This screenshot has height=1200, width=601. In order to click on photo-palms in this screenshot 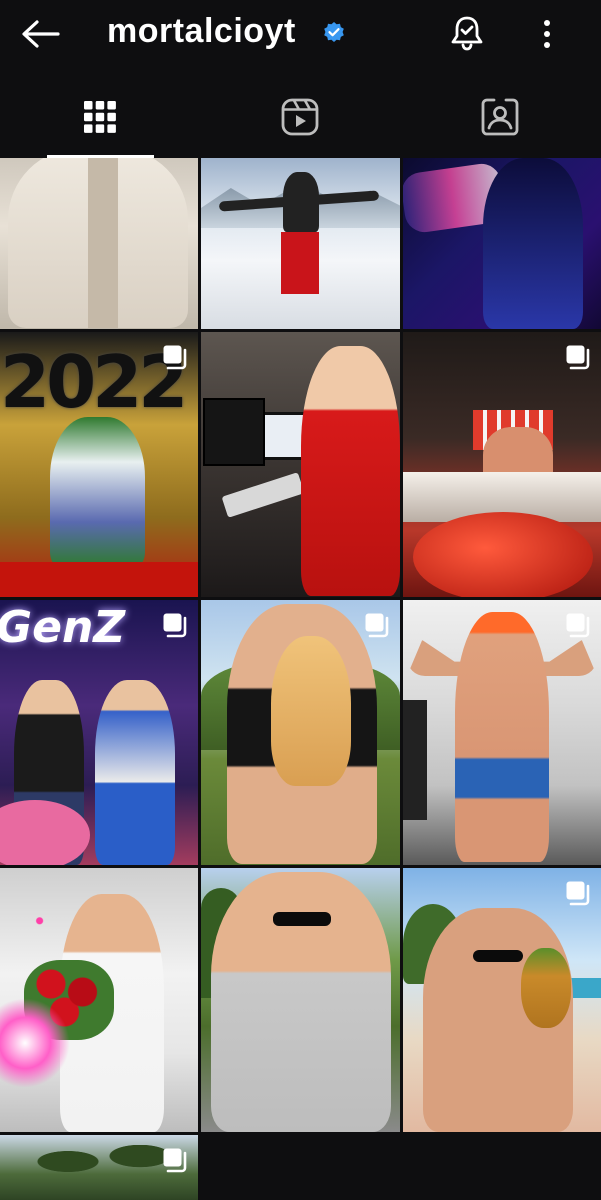, I will do `click(100, 1172)`.